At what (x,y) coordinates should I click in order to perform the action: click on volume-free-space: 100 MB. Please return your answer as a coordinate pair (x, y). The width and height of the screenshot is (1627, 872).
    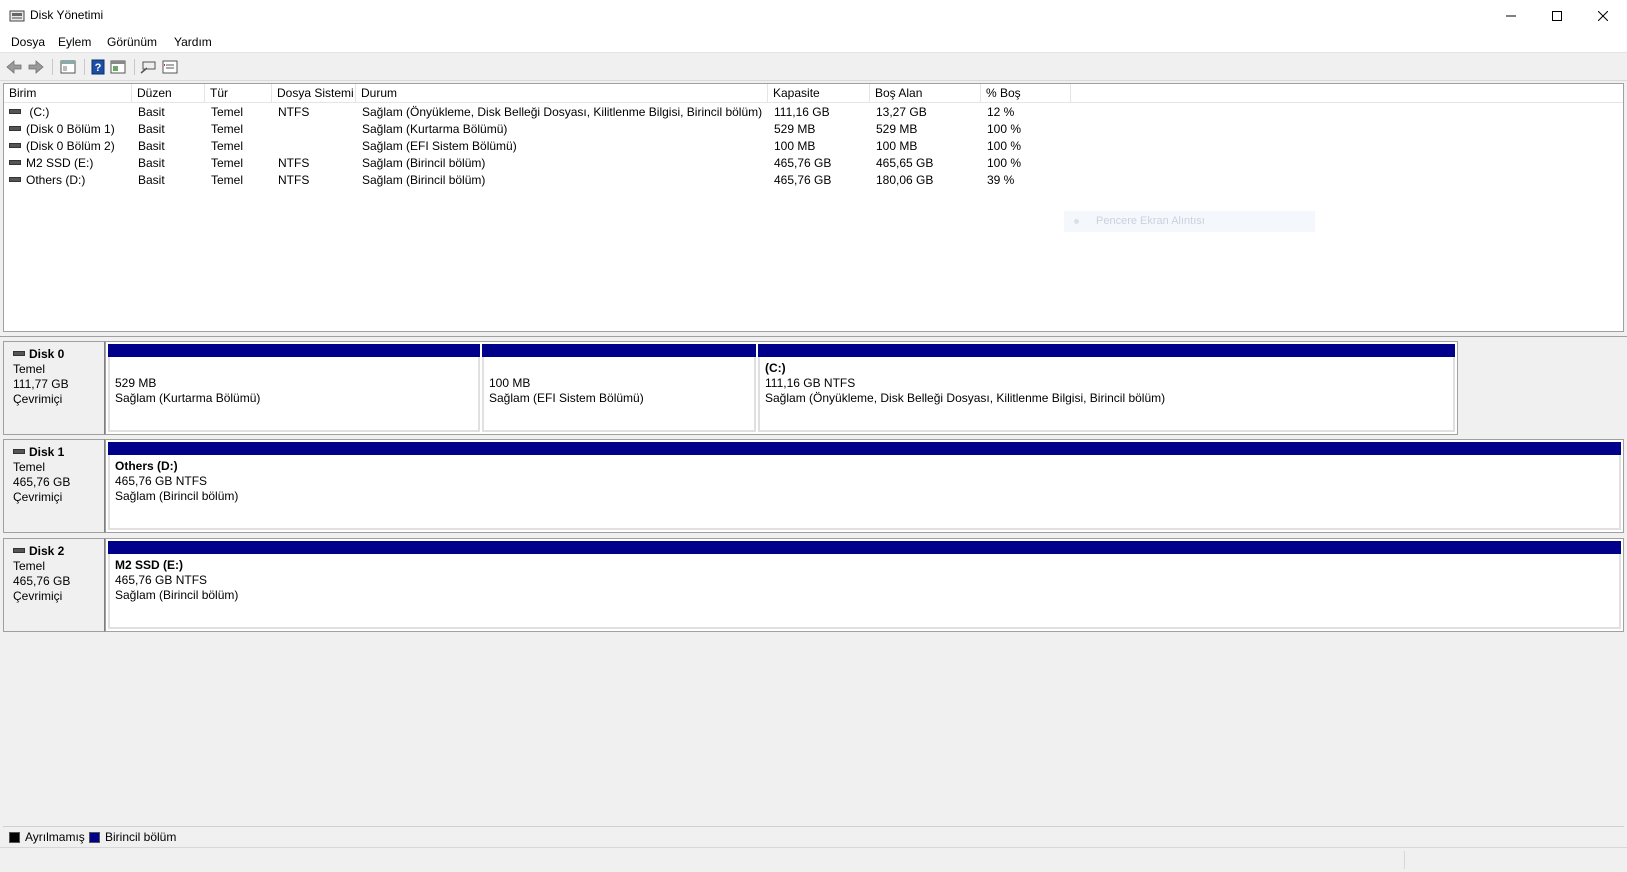
    Looking at the image, I should click on (897, 146).